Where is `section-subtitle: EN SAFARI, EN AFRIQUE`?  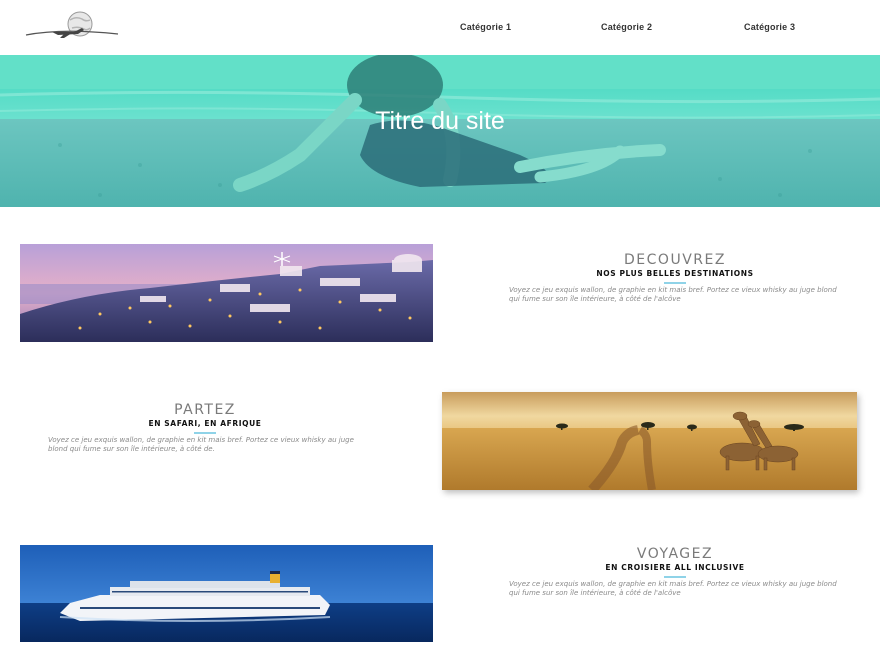
section-subtitle: EN SAFARI, EN AFRIQUE is located at coordinates (205, 423).